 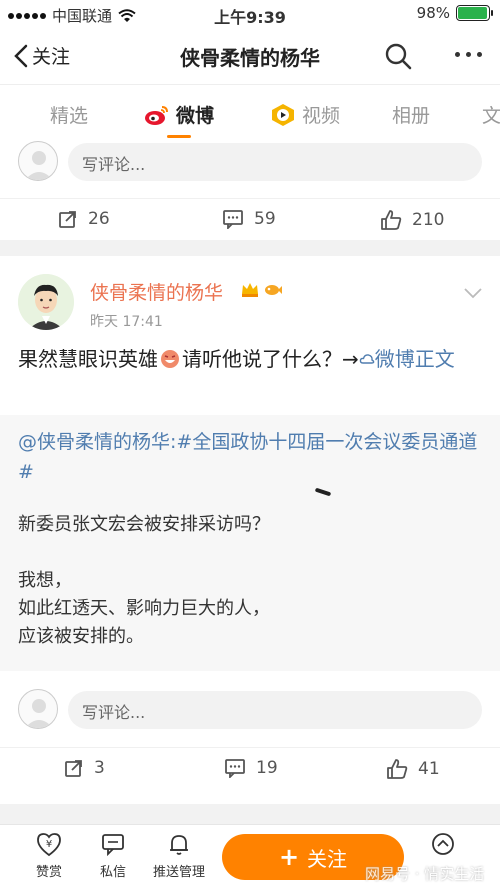 I want to click on post-text-part: 果然慧眼识英雄, so click(x=88, y=359).